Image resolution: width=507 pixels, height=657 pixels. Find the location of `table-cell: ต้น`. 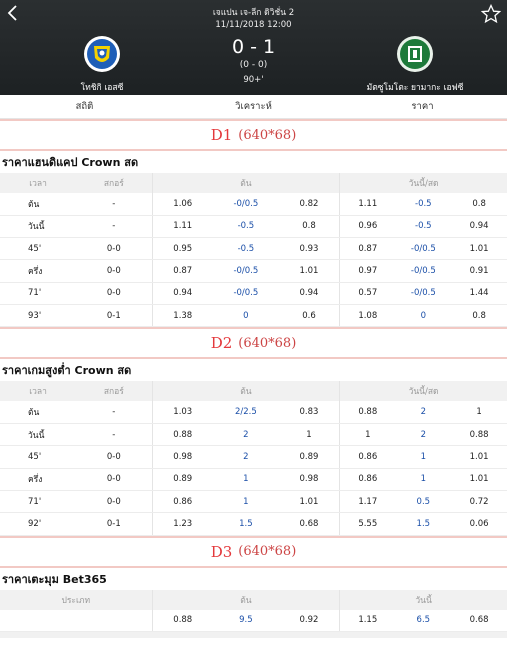

table-cell: ต้น is located at coordinates (38, 204).